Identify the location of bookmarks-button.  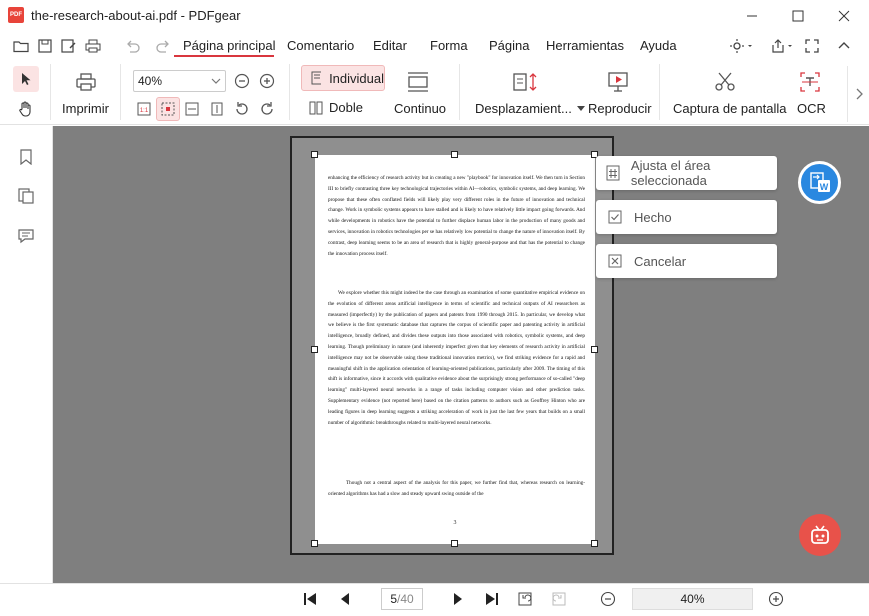
(26, 157).